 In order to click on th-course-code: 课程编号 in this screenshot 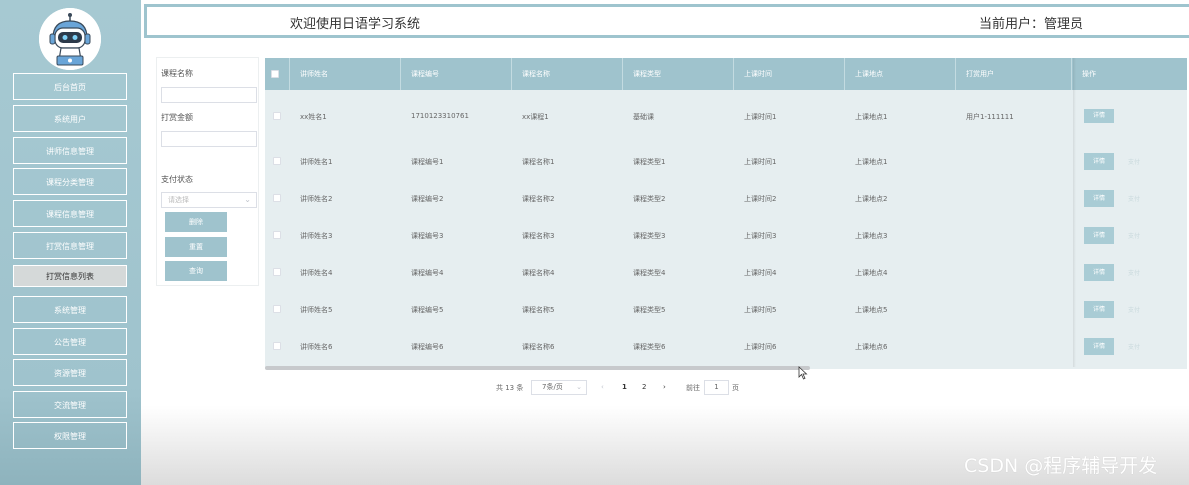, I will do `click(425, 74)`.